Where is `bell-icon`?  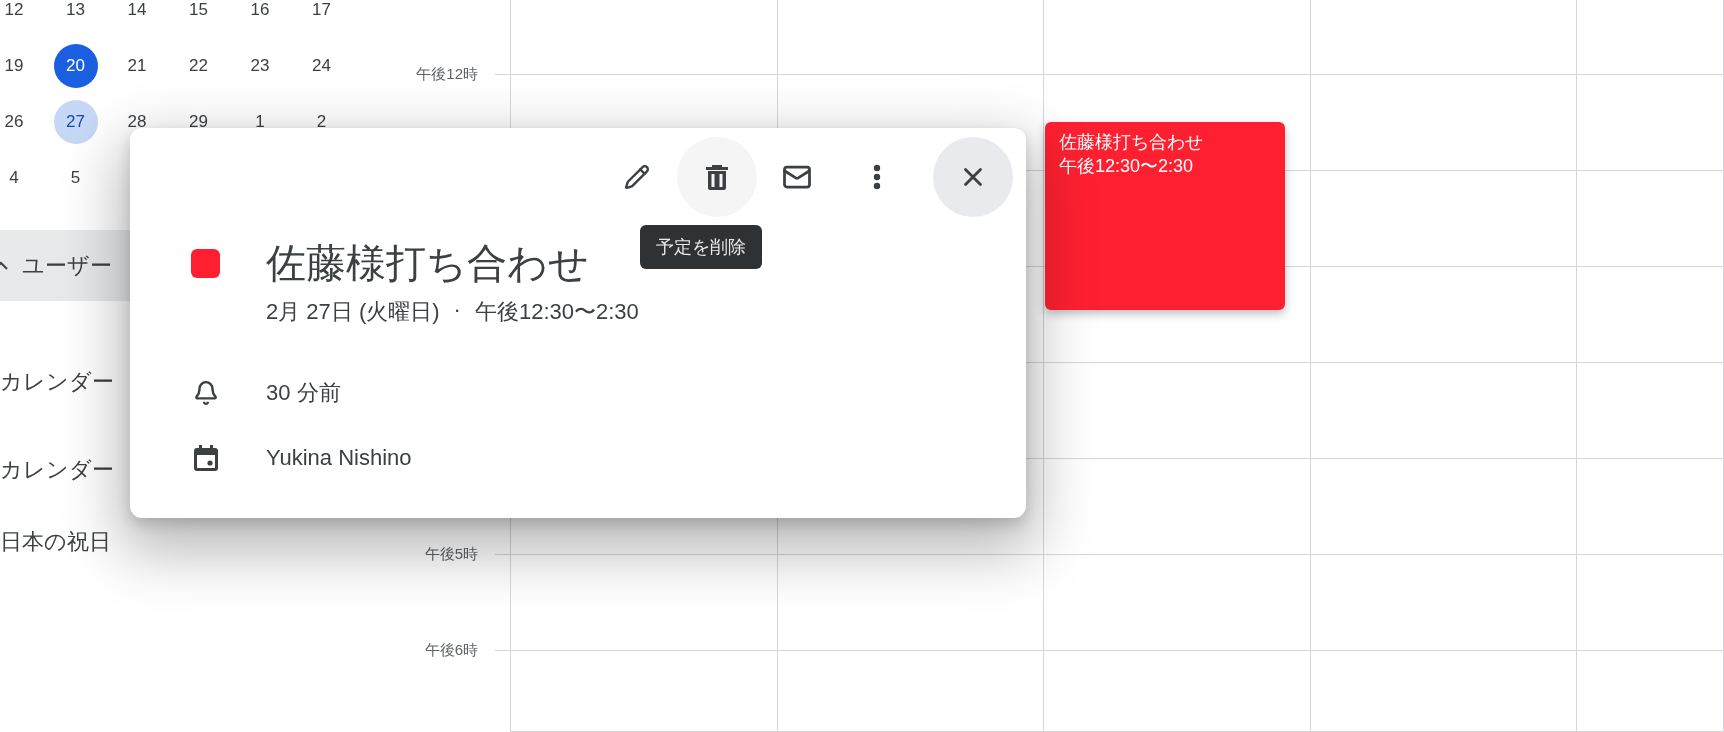
bell-icon is located at coordinates (205, 393).